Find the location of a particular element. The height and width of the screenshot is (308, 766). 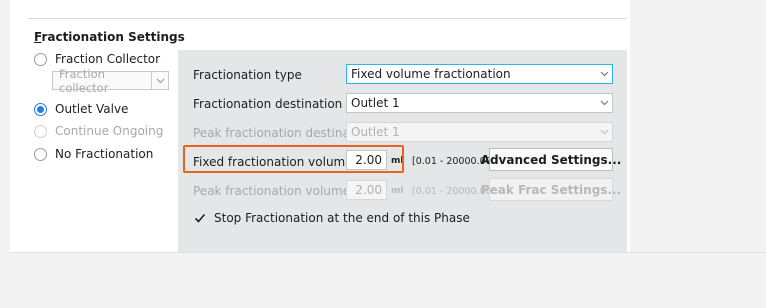

peak-fractionation-volume-unit: ml is located at coordinates (397, 191).